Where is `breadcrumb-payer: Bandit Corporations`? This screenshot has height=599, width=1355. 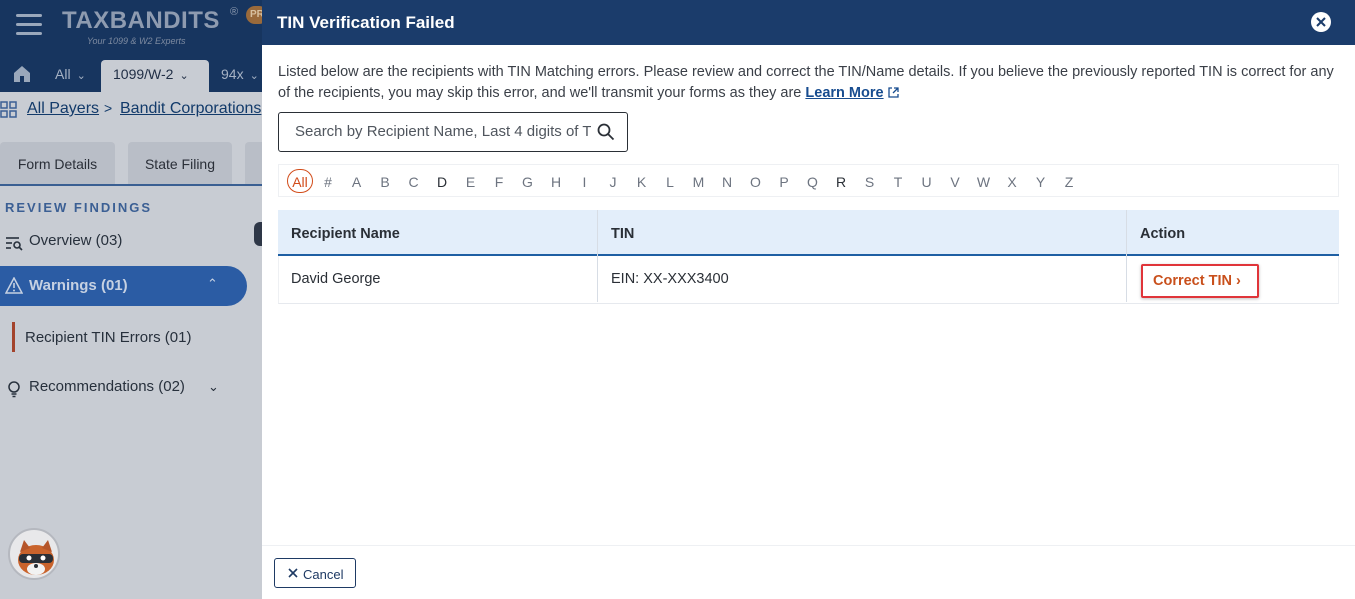
breadcrumb-payer: Bandit Corporations is located at coordinates (190, 109).